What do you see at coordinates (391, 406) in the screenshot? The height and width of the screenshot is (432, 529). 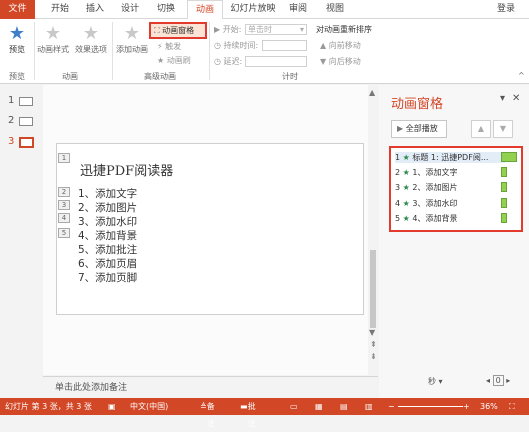 I see `zoom-out-icon: −` at bounding box center [391, 406].